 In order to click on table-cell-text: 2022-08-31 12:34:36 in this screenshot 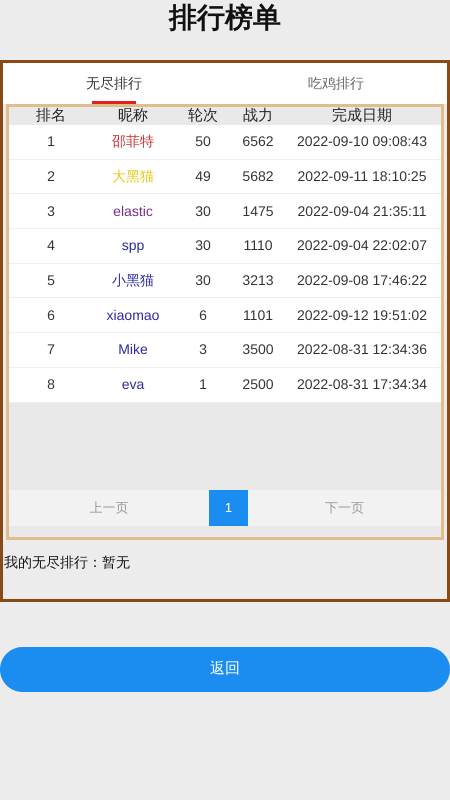, I will do `click(362, 350)`.